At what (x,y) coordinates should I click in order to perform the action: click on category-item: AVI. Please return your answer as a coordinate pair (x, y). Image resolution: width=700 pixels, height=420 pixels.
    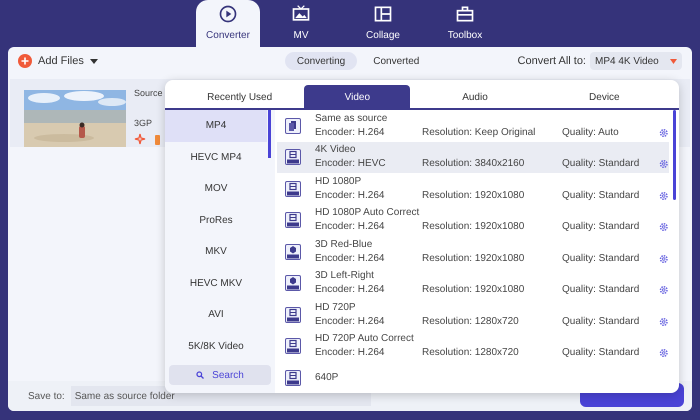
    Looking at the image, I should click on (216, 314).